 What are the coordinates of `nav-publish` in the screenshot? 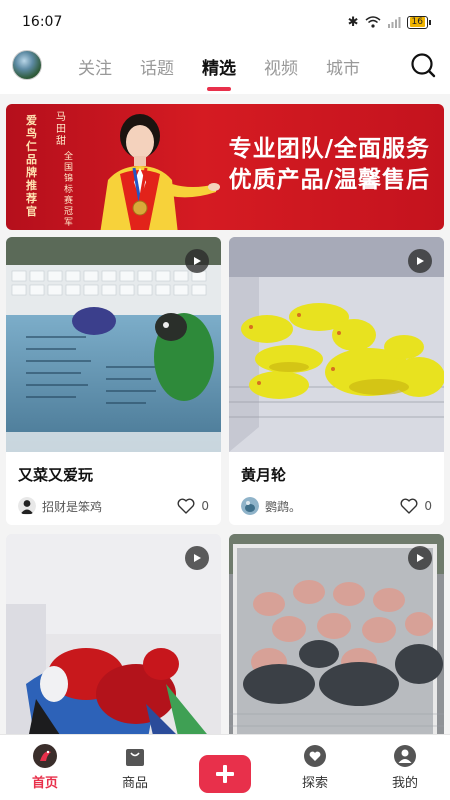 It's located at (225, 764).